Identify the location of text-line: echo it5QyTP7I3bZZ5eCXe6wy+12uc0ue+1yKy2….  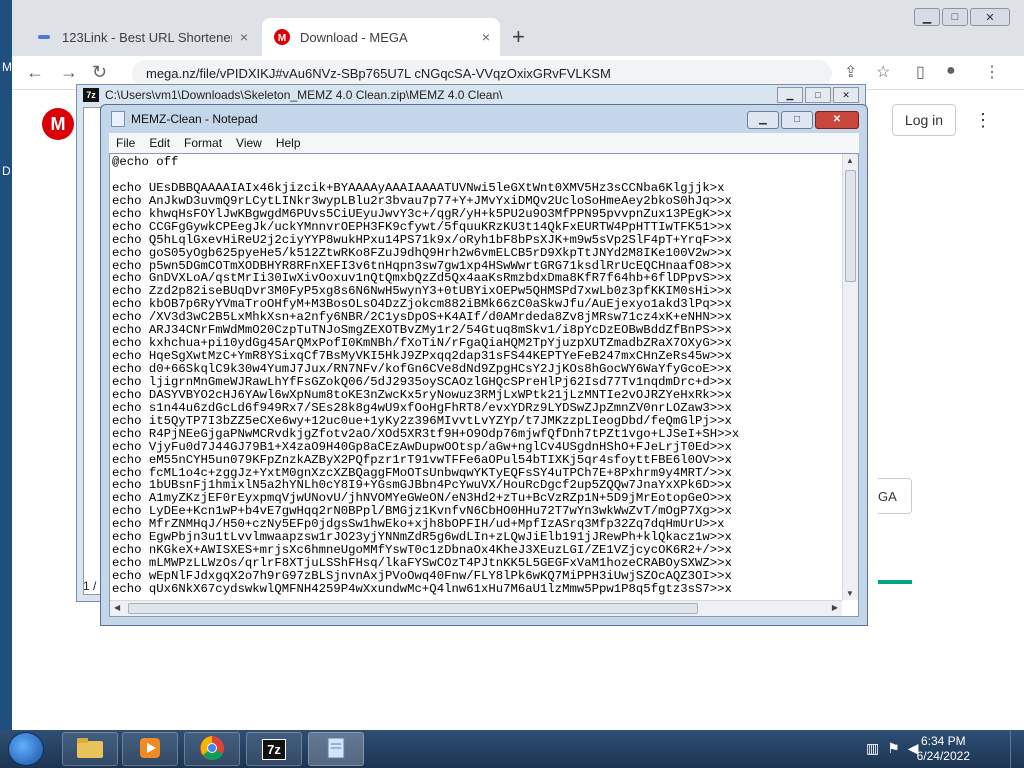
(422, 420).